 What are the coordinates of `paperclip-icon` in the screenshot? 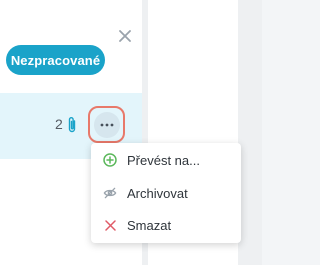 It's located at (72, 125).